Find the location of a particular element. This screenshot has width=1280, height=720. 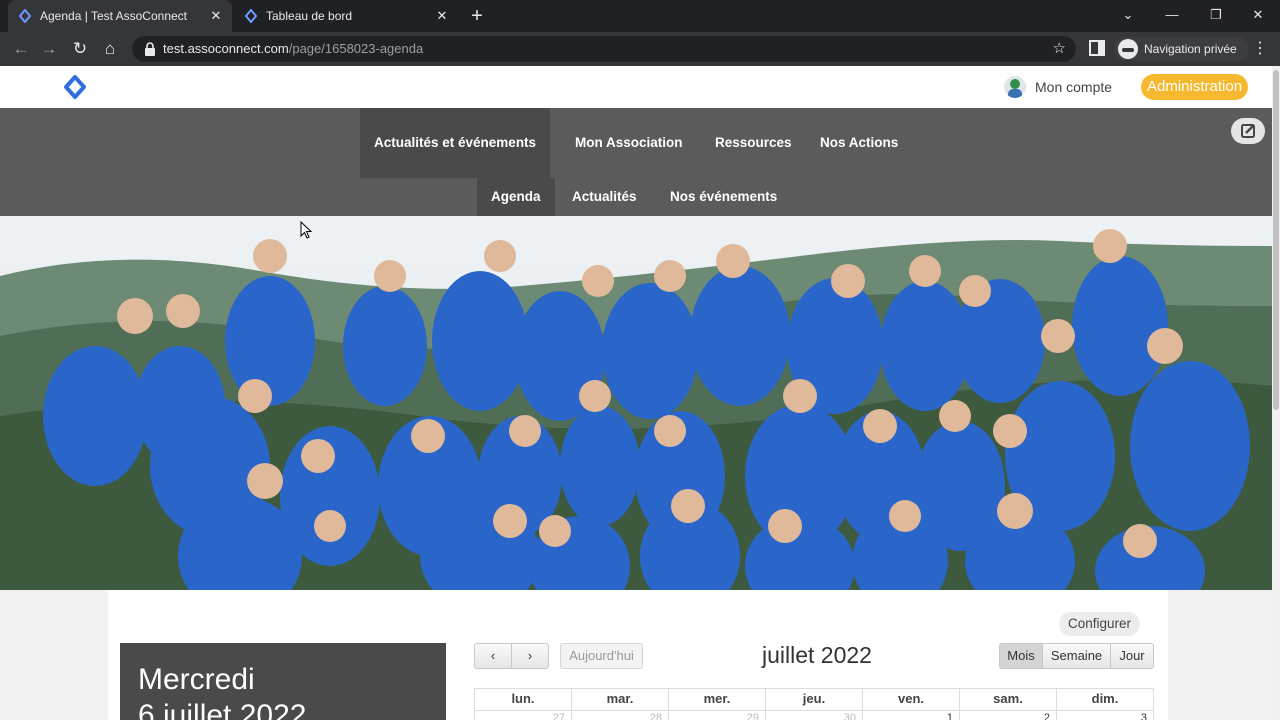

selected-day-label: Mercredi is located at coordinates (196, 679).